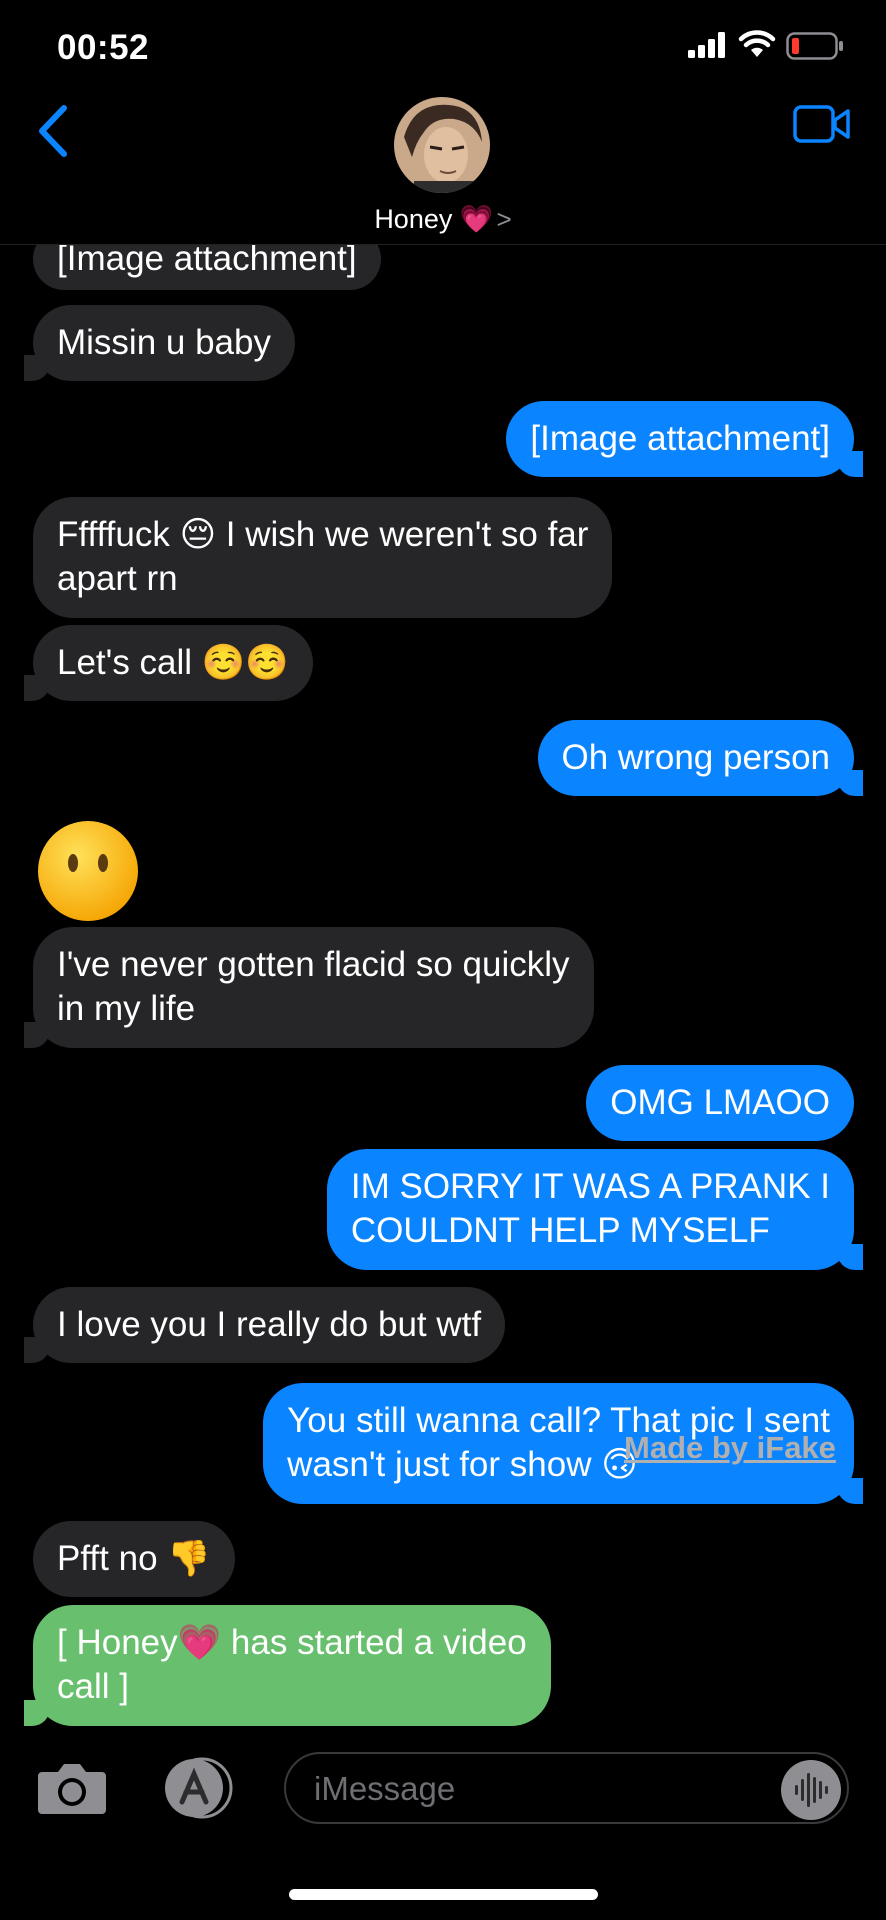  Describe the element at coordinates (134, 1559) in the screenshot. I see `message-bubble-incoming: Pfft no 👎` at that location.